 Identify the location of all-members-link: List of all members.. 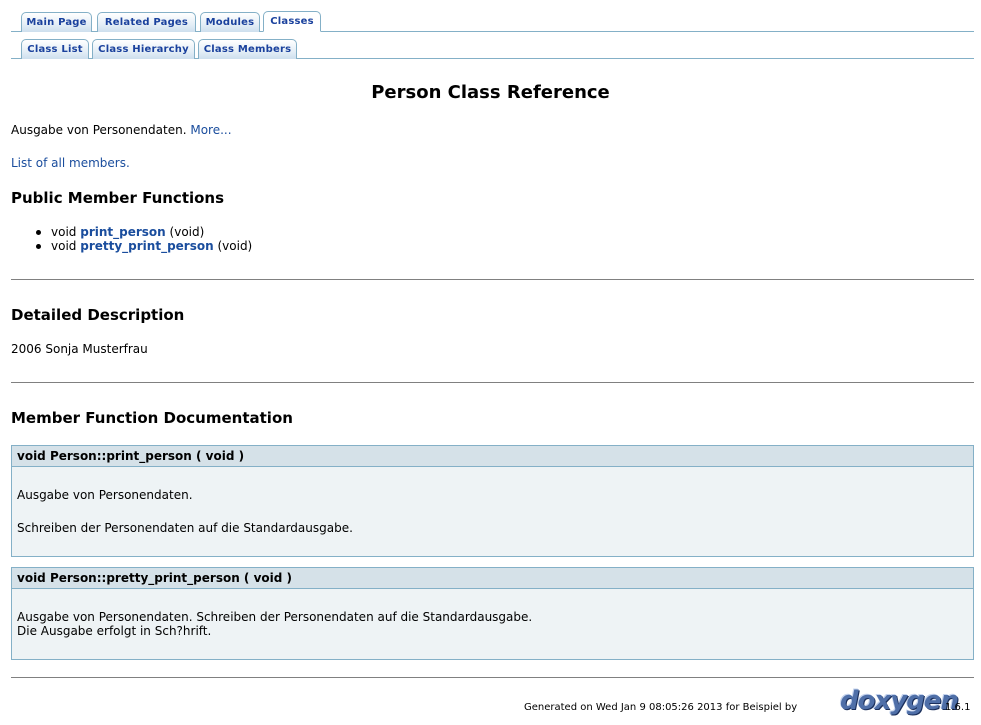
(70, 163).